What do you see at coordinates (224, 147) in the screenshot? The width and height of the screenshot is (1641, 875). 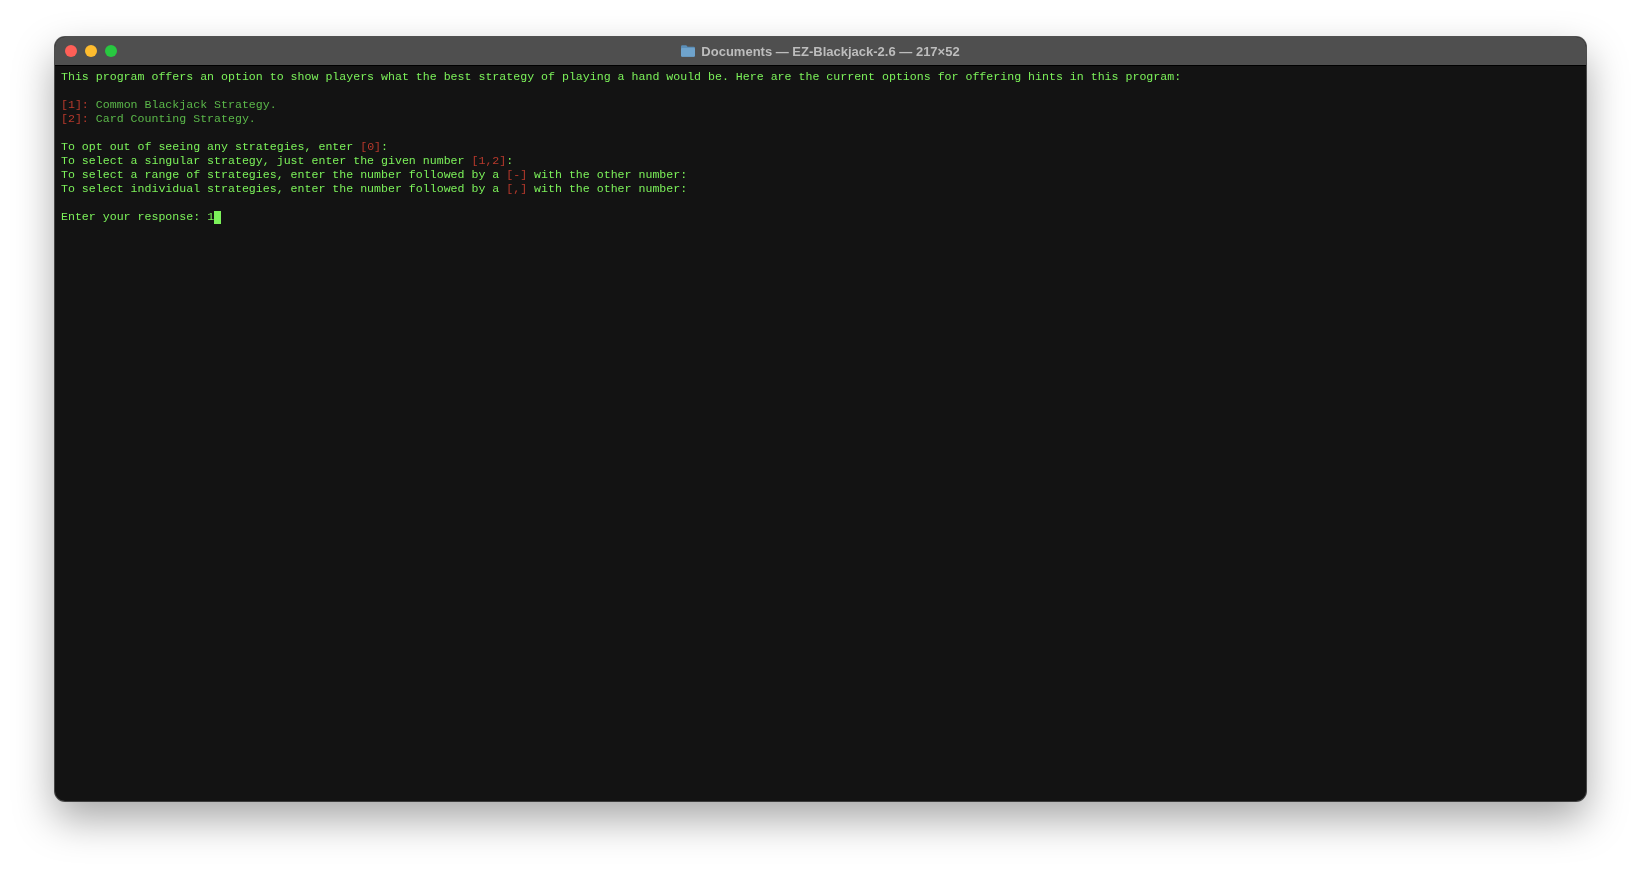 I see `terminal-line: To opt out of seeing any strategies, enter [0]:` at bounding box center [224, 147].